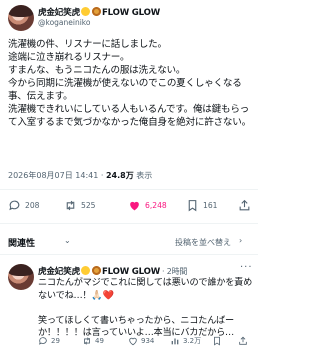 This screenshot has height=350, width=320. What do you see at coordinates (55, 341) in the screenshot?
I see `reply-reply-count: 29` at bounding box center [55, 341].